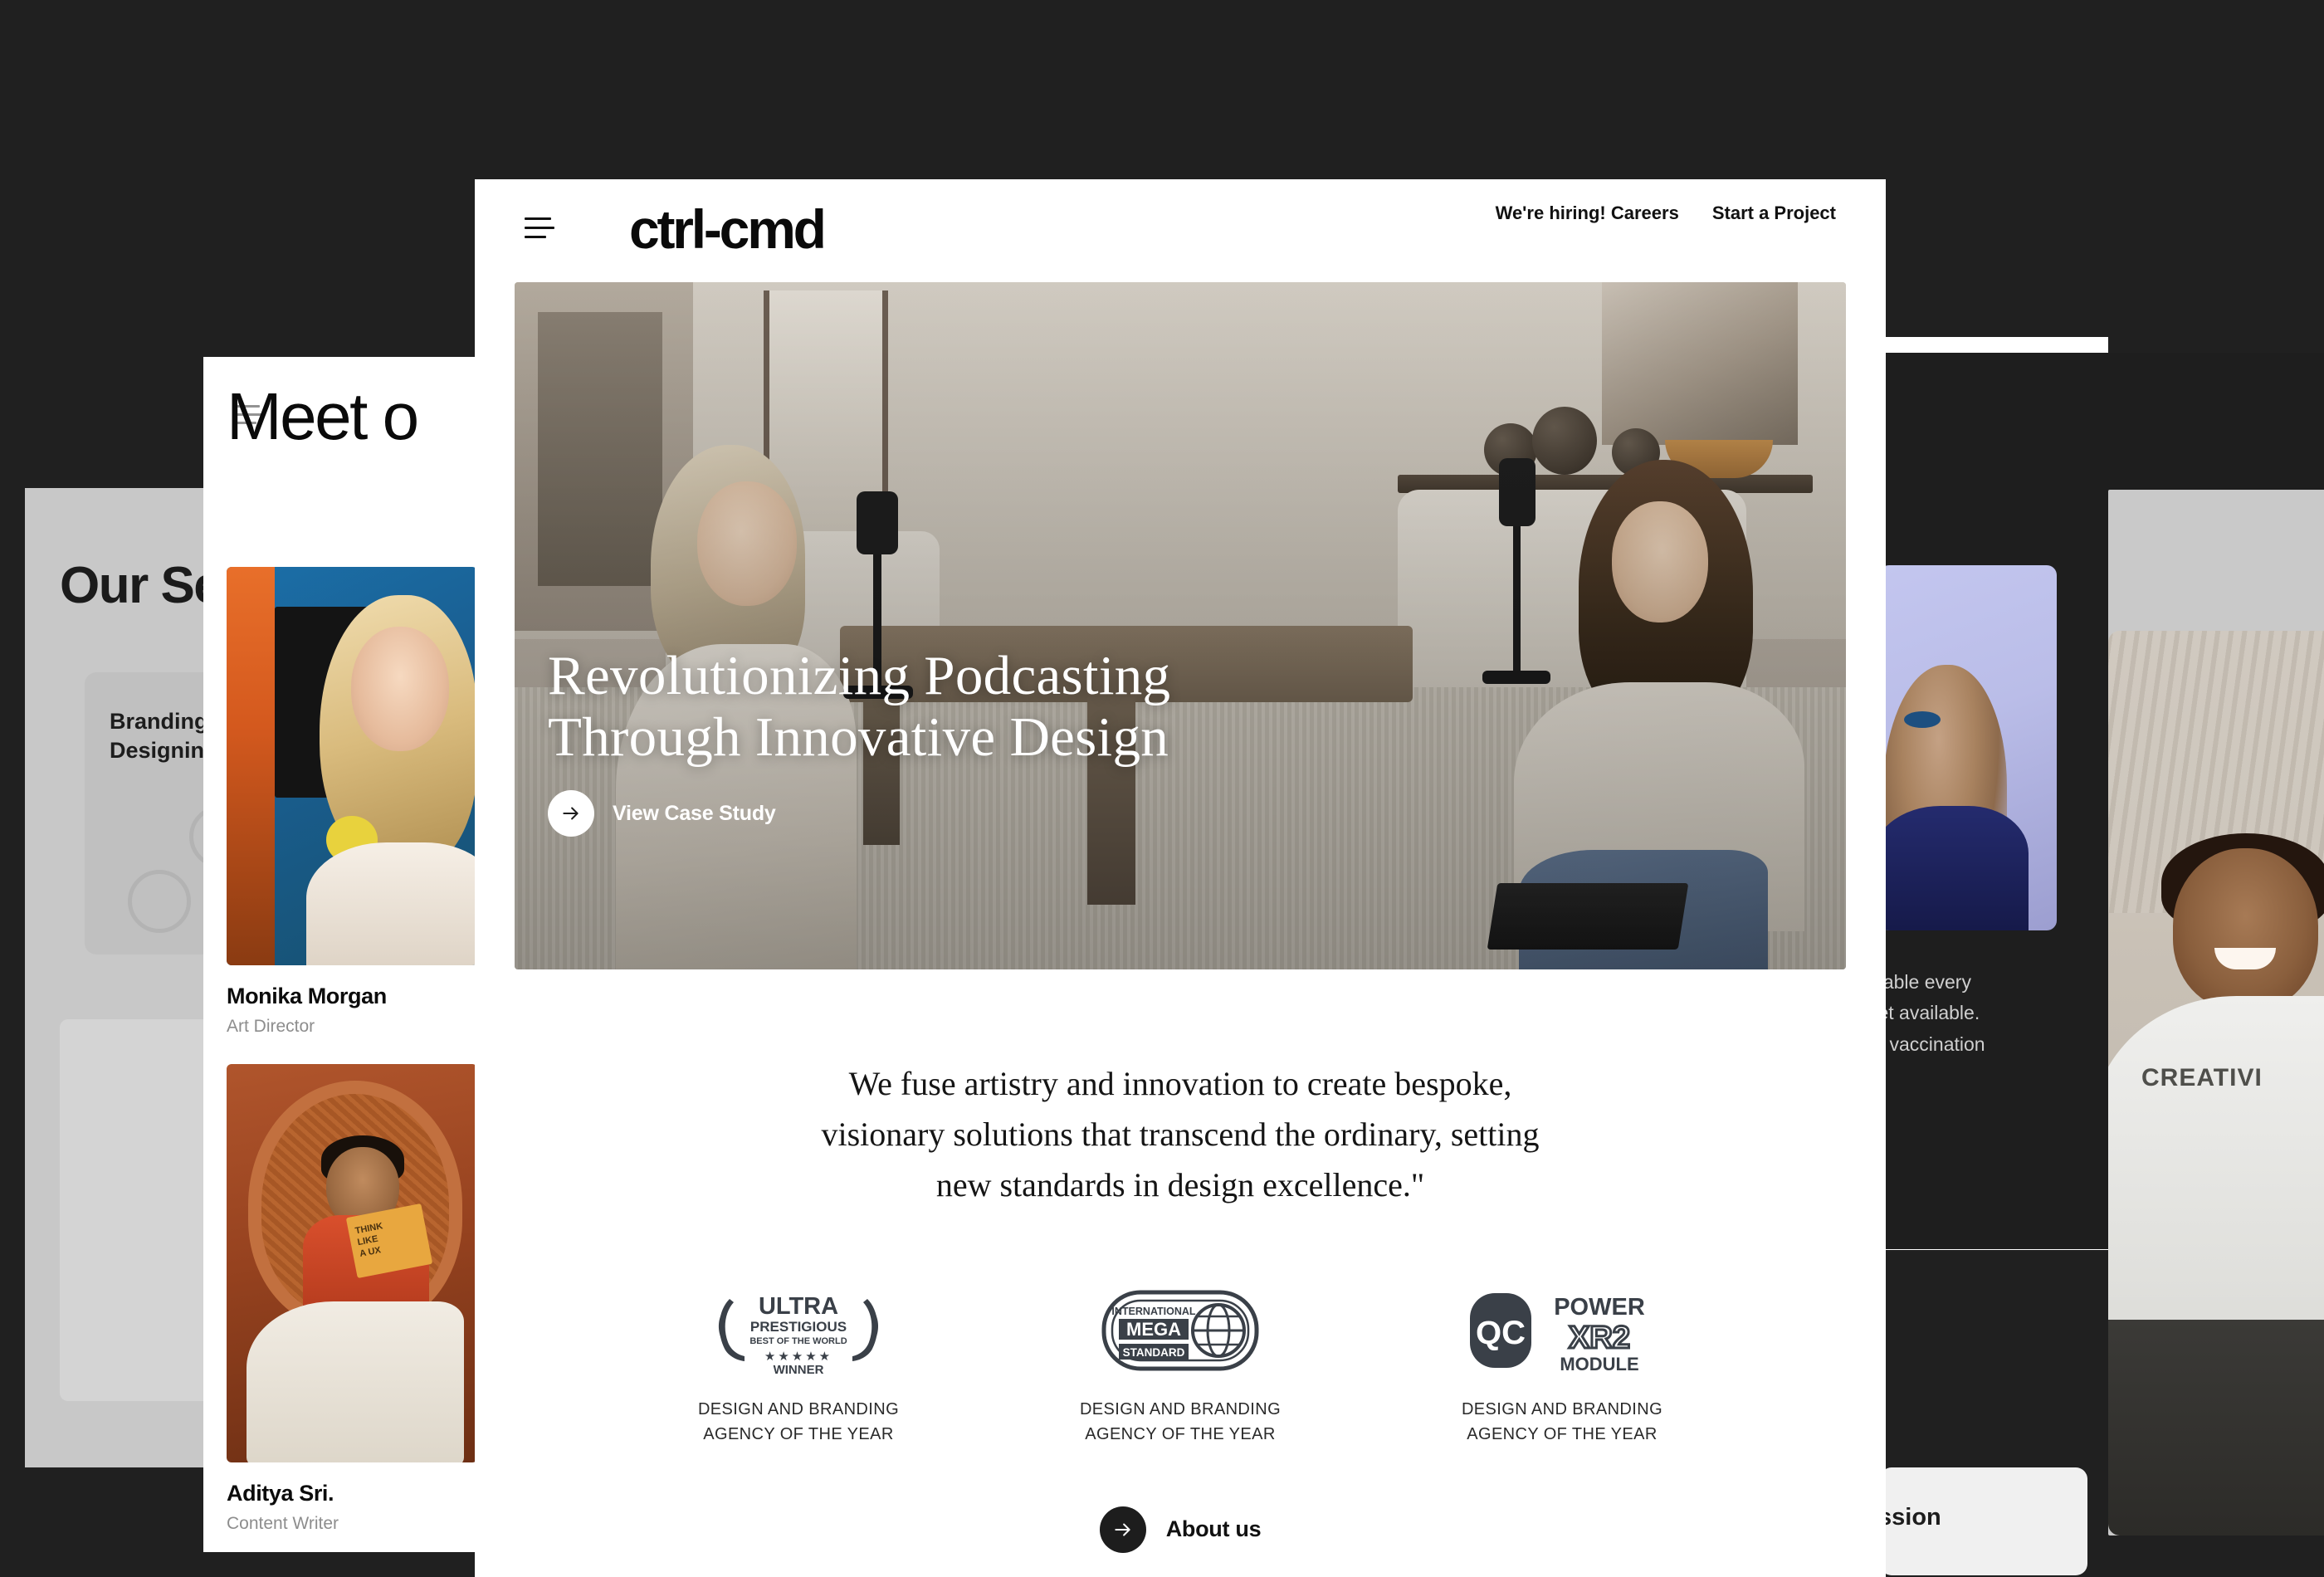  I want to click on svg-text: POWER, so click(1600, 1307).